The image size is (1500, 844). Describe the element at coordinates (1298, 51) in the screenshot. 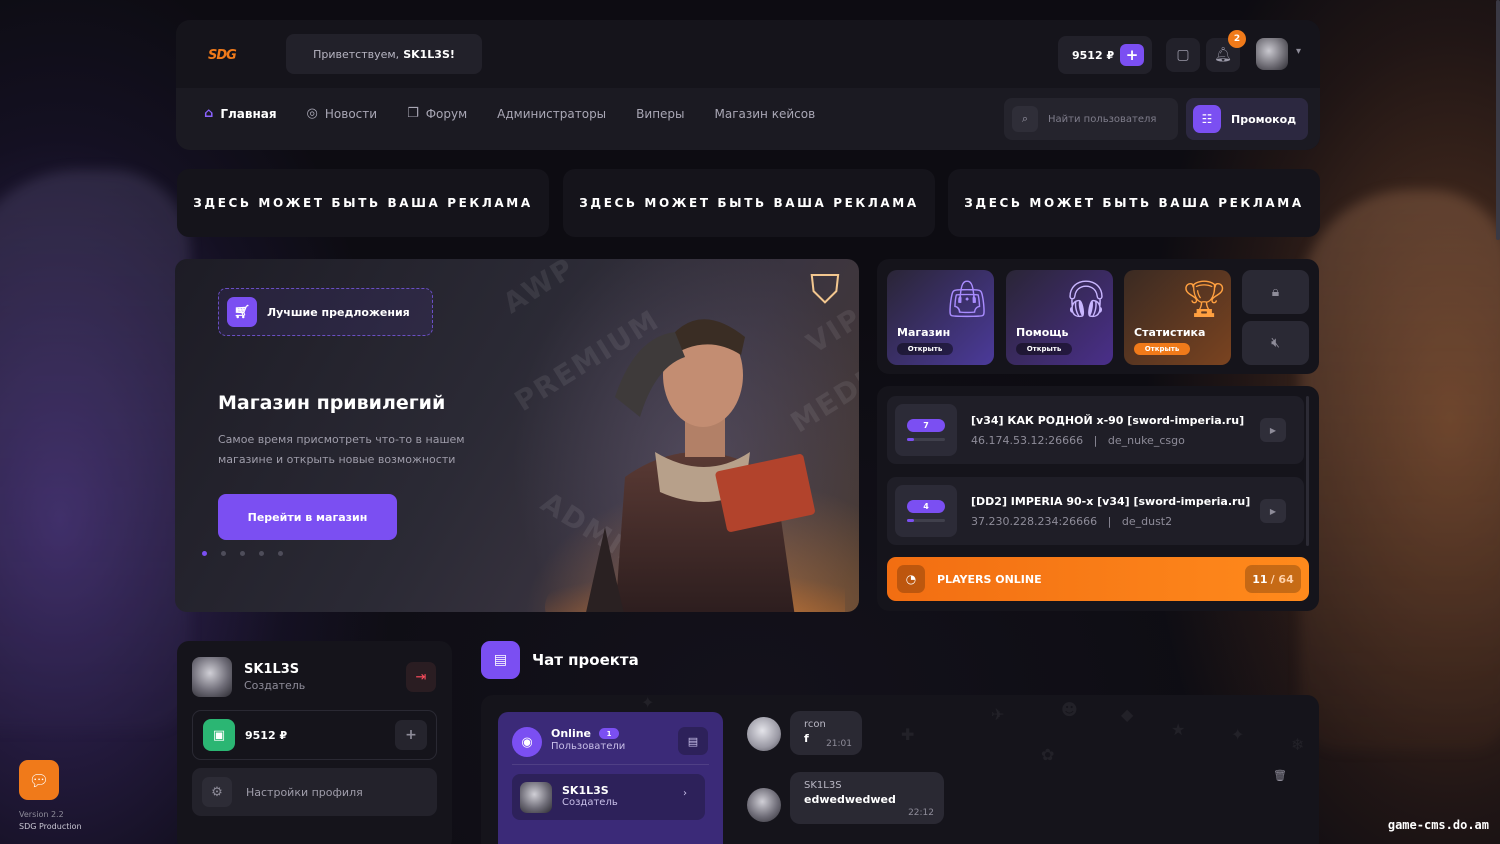

I see `chevron-down-icon: ▾` at that location.